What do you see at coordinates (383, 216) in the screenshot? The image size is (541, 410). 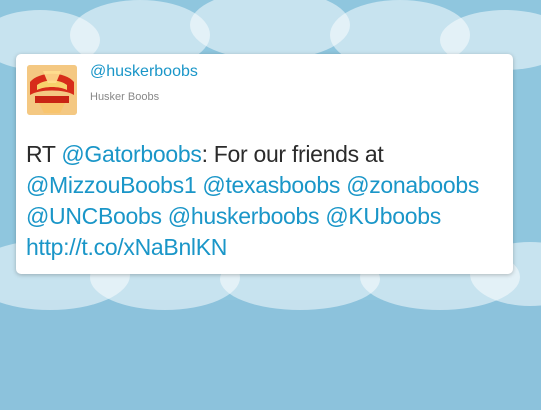 I see `mention-kuboobs: @KUboobs` at bounding box center [383, 216].